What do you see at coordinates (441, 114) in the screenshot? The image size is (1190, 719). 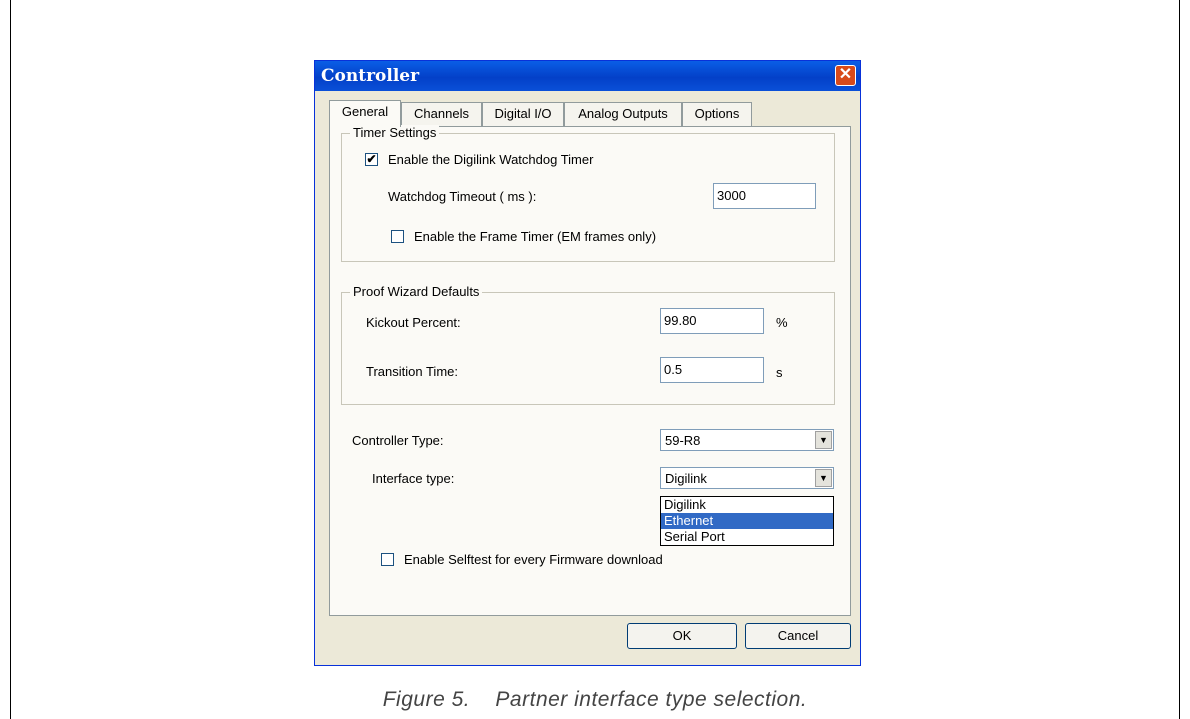 I see `tab-channels: Channels` at bounding box center [441, 114].